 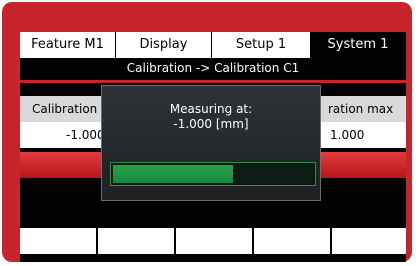 What do you see at coordinates (173, 174) in the screenshot?
I see `progress-fill` at bounding box center [173, 174].